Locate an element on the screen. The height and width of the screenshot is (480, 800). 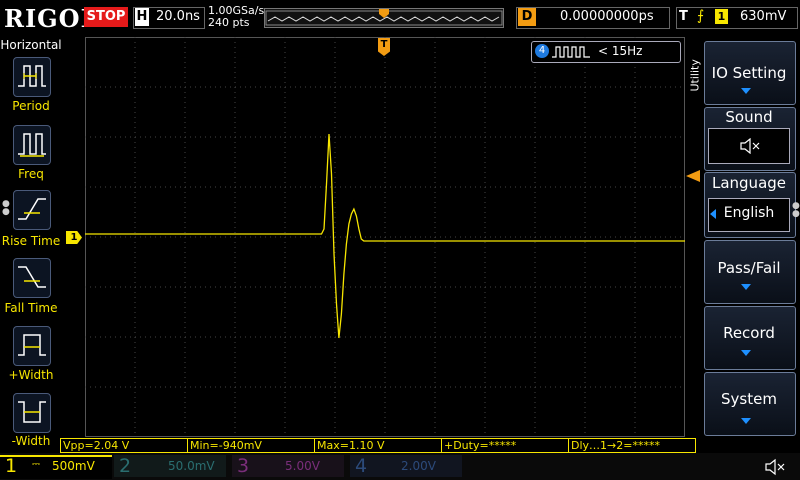
negative-width-label: -Width is located at coordinates (31, 441).